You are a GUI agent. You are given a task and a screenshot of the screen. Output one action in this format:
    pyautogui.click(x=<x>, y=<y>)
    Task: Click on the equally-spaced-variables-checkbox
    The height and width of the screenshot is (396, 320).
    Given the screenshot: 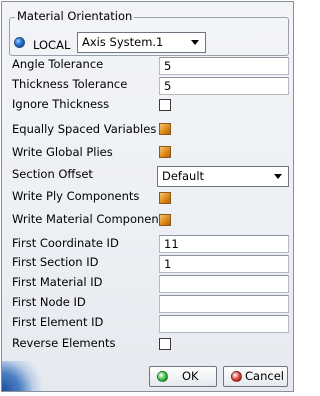 What is the action you would take?
    pyautogui.click(x=165, y=129)
    